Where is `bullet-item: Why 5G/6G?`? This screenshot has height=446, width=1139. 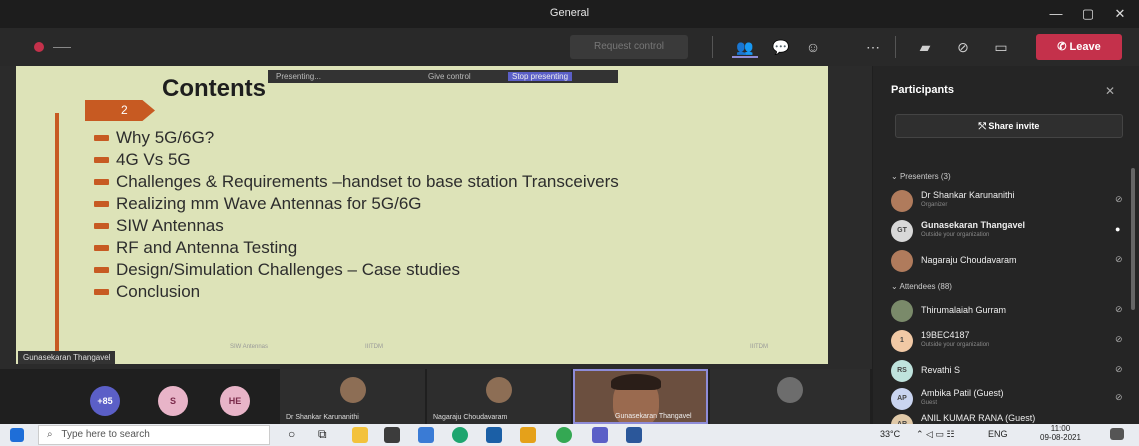
bullet-item: Why 5G/6G? is located at coordinates (422, 137).